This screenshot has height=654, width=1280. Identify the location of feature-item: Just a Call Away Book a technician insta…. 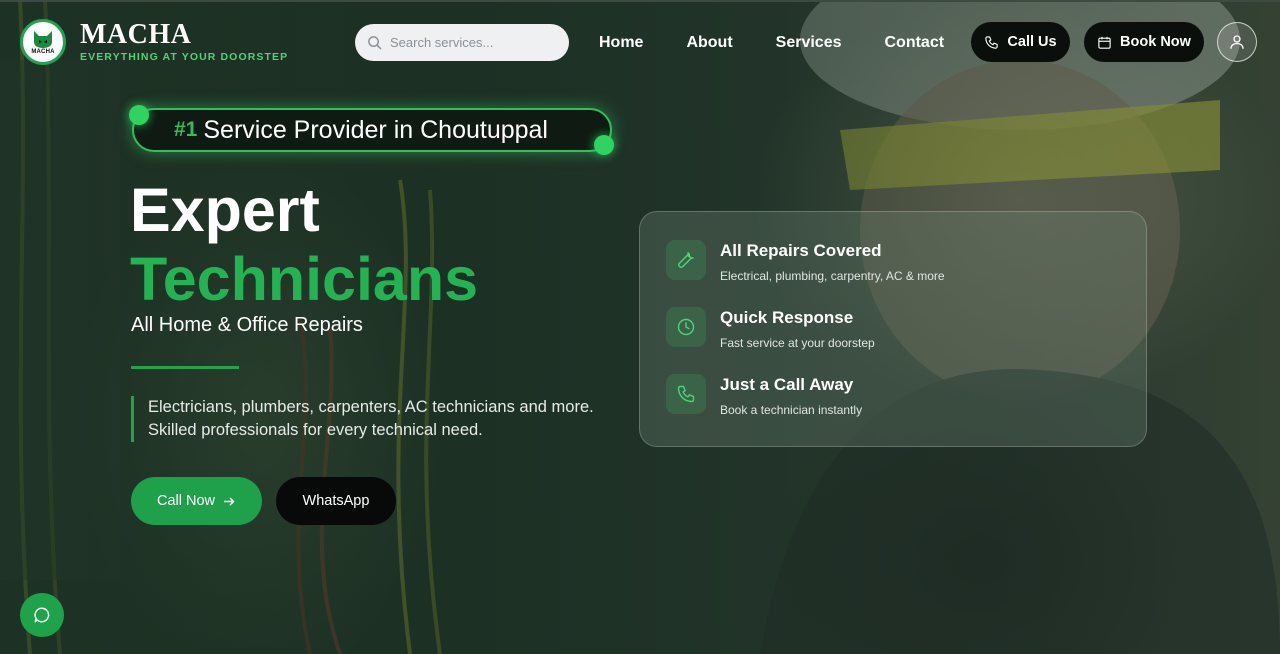
(764, 395).